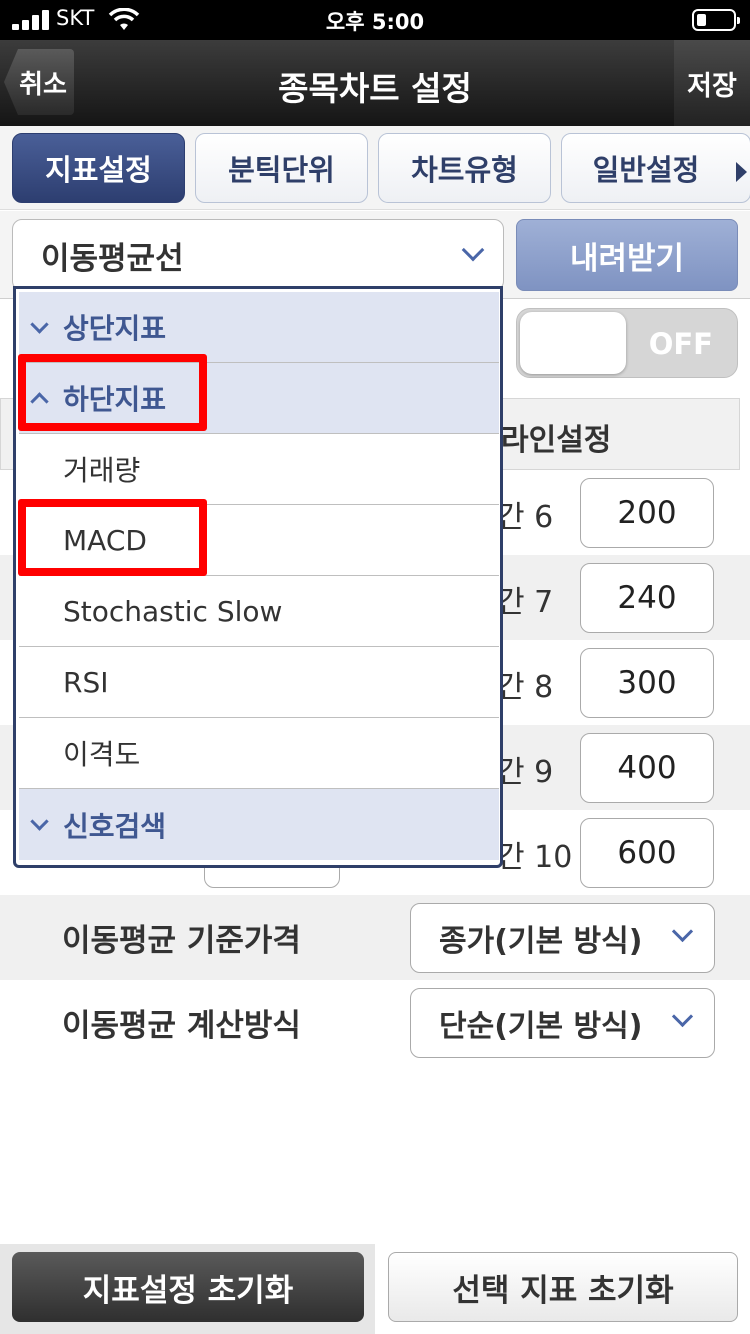 The height and width of the screenshot is (1334, 750). I want to click on reset-all-indicators-button: 지표설정 초기화, so click(188, 1287).